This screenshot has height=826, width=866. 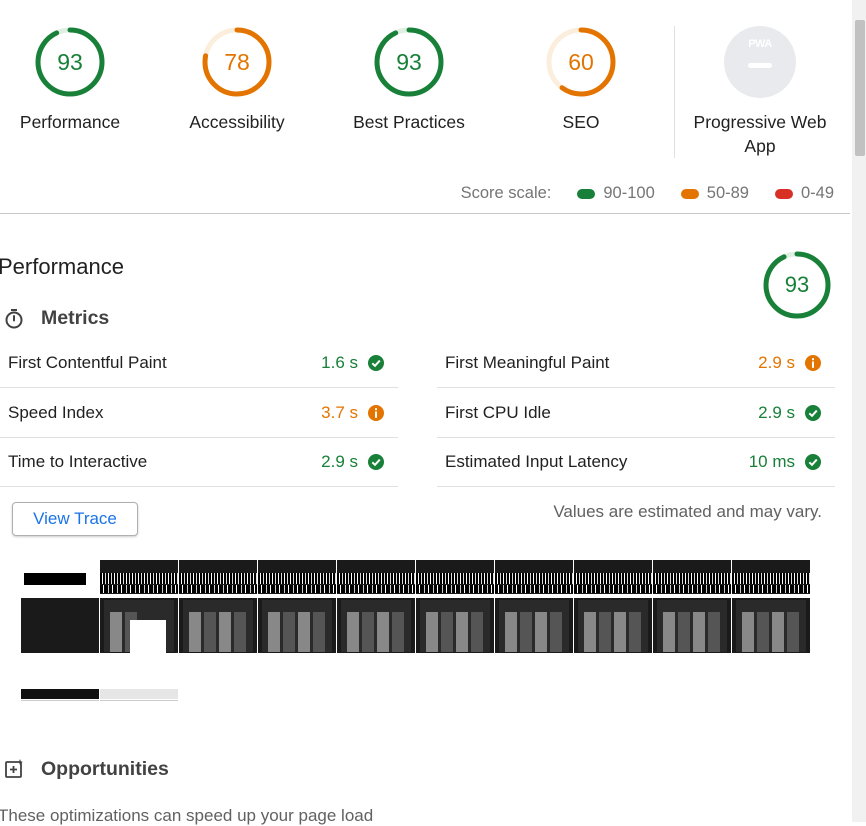 I want to click on score-gauge: 78, so click(x=237, y=62).